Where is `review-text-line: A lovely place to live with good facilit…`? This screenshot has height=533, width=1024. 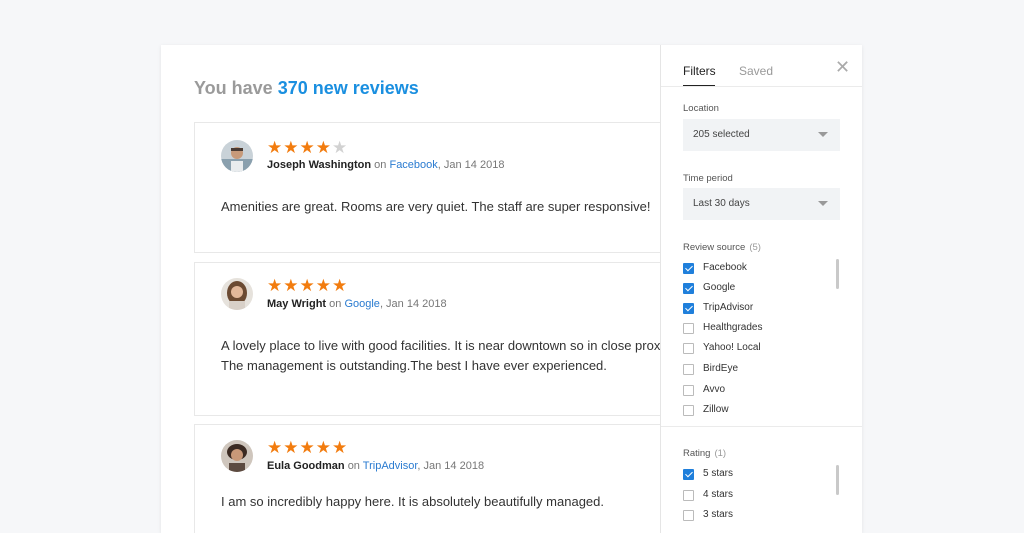 review-text-line: A lovely place to live with good facilit… is located at coordinates (440, 345).